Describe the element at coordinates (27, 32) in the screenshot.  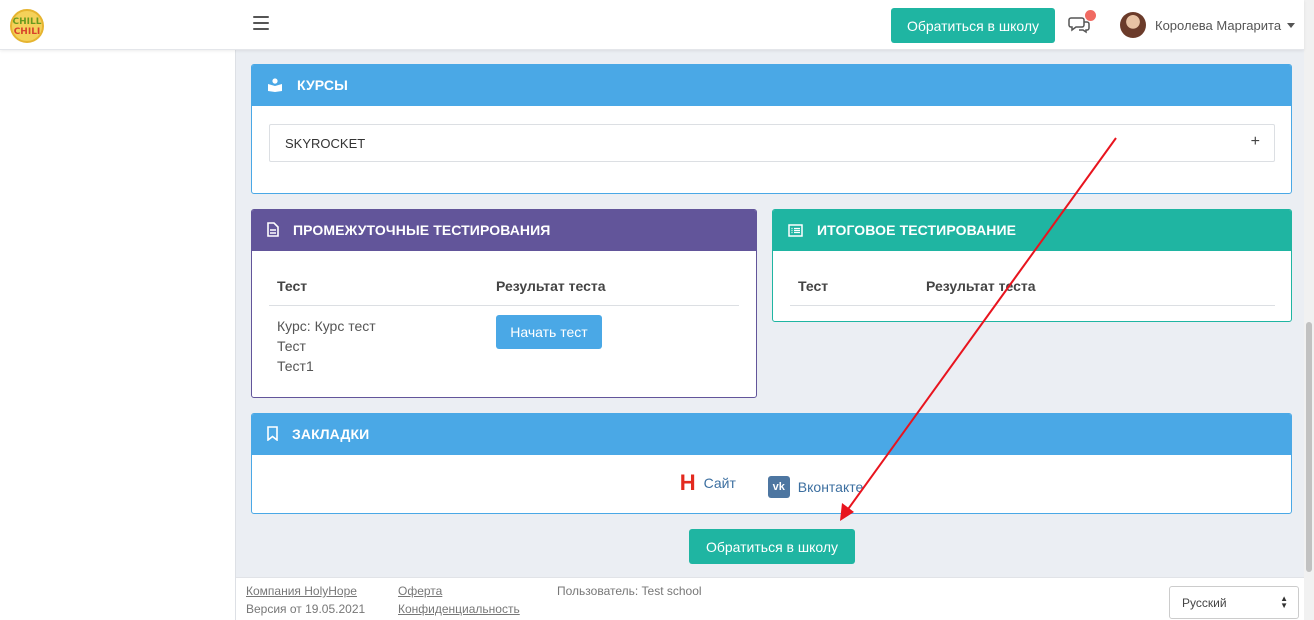
I see `logo-line-2: CHILI` at that location.